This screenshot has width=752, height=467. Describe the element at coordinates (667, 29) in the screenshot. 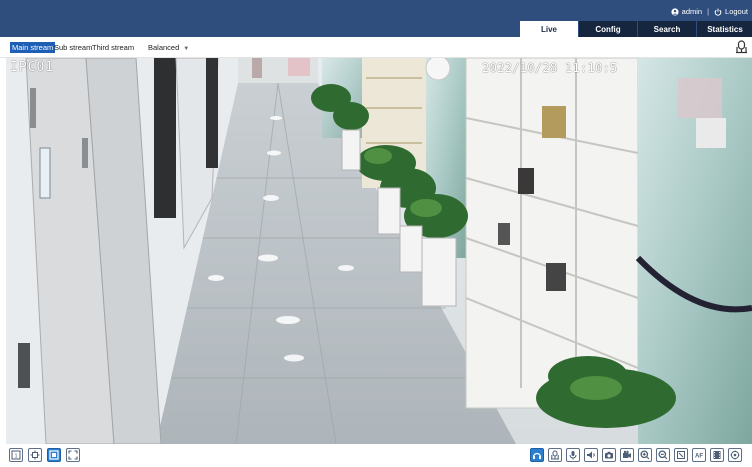

I see `tab-search: Search` at that location.